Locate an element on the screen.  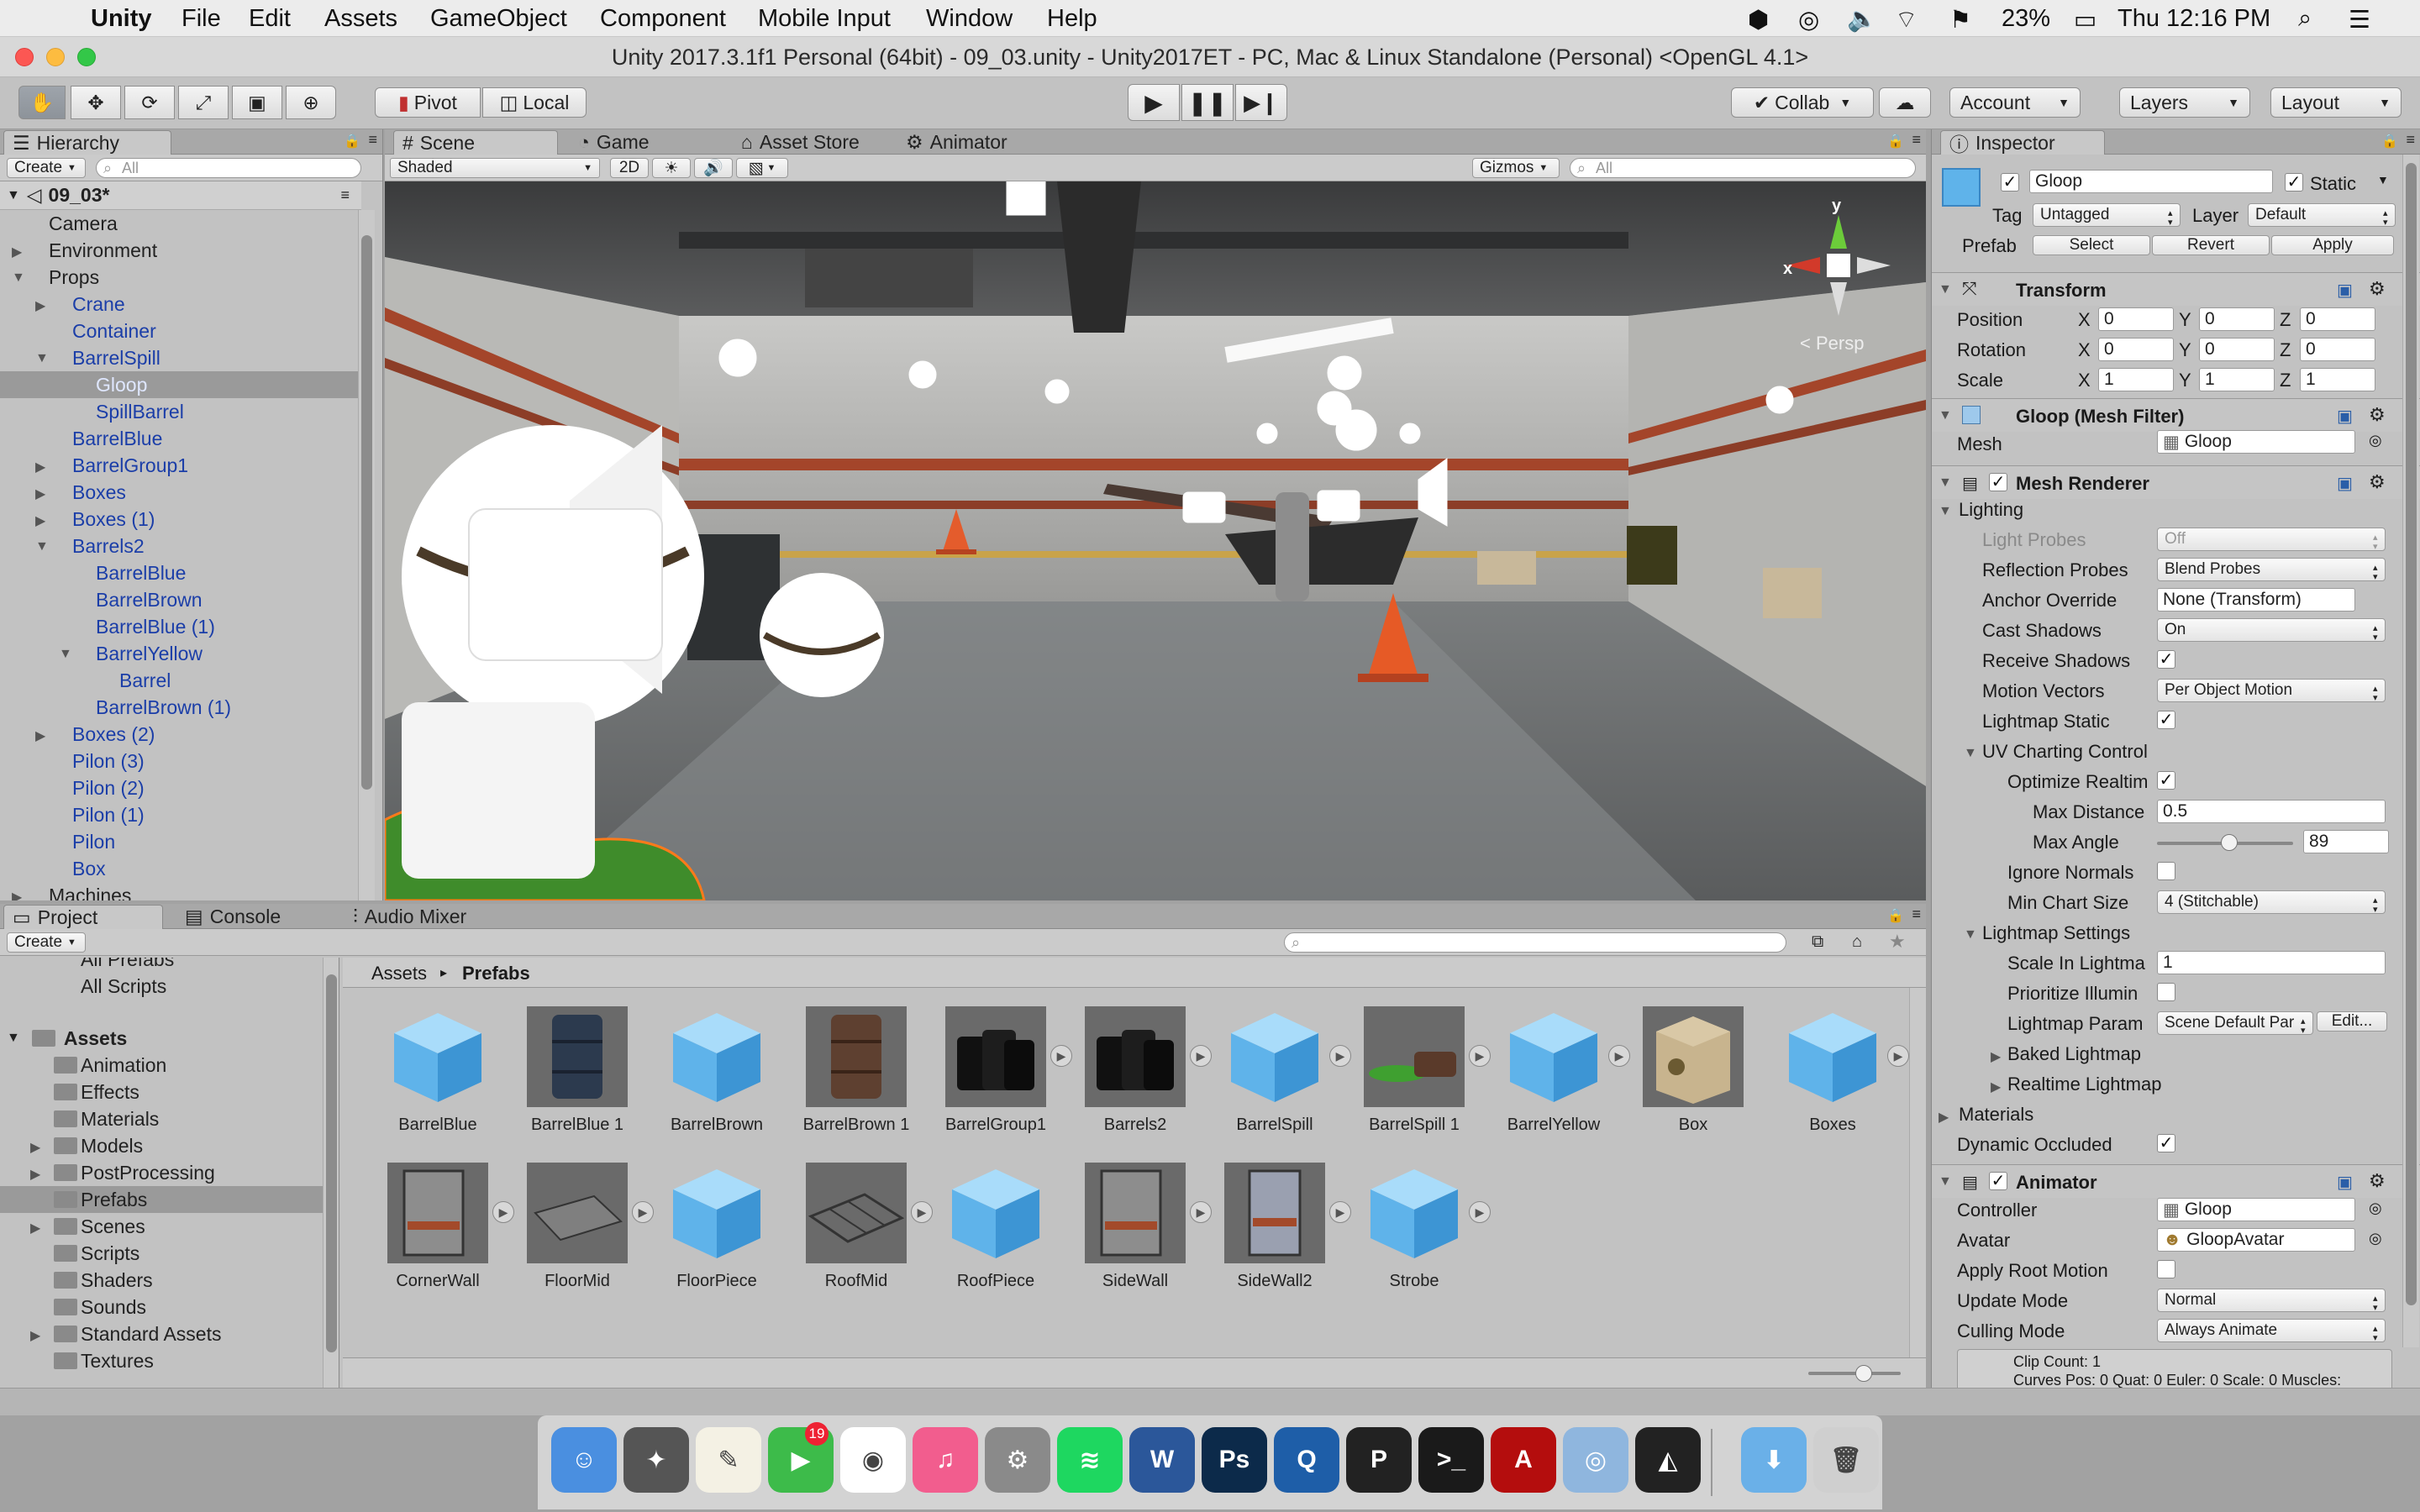
cloud-button: ☁ is located at coordinates (1905, 102).